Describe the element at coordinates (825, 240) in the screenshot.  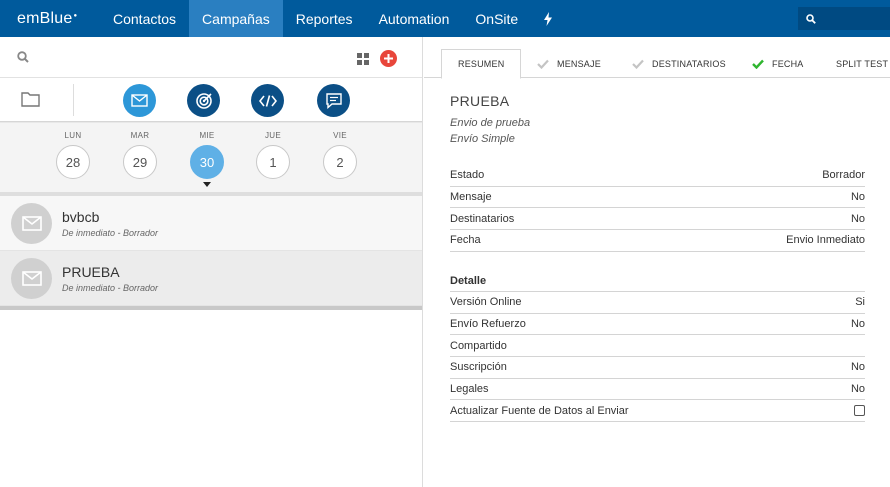
I see `row-value: Envio Inmediato` at that location.